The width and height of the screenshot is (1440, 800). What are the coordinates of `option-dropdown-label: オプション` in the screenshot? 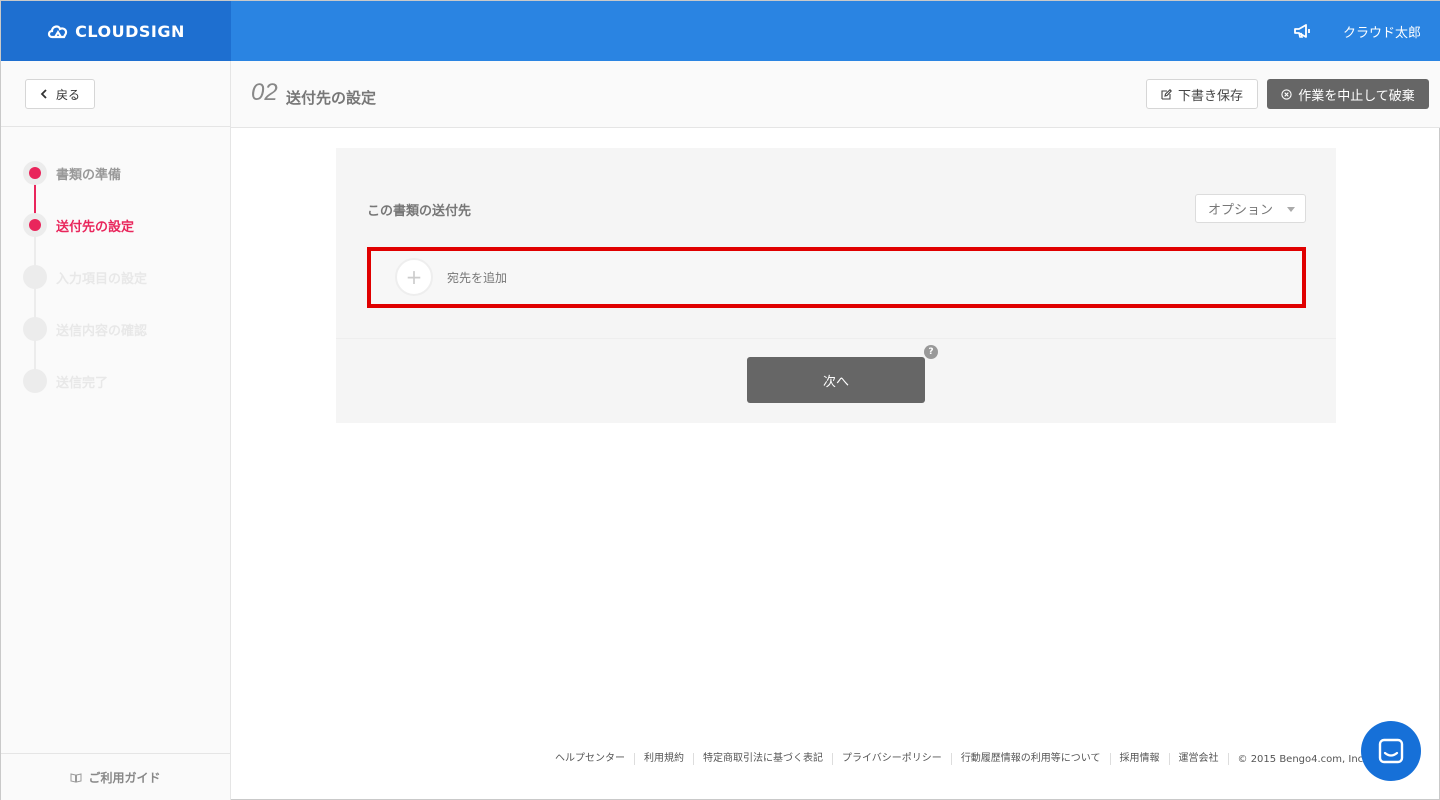 It's located at (1241, 210).